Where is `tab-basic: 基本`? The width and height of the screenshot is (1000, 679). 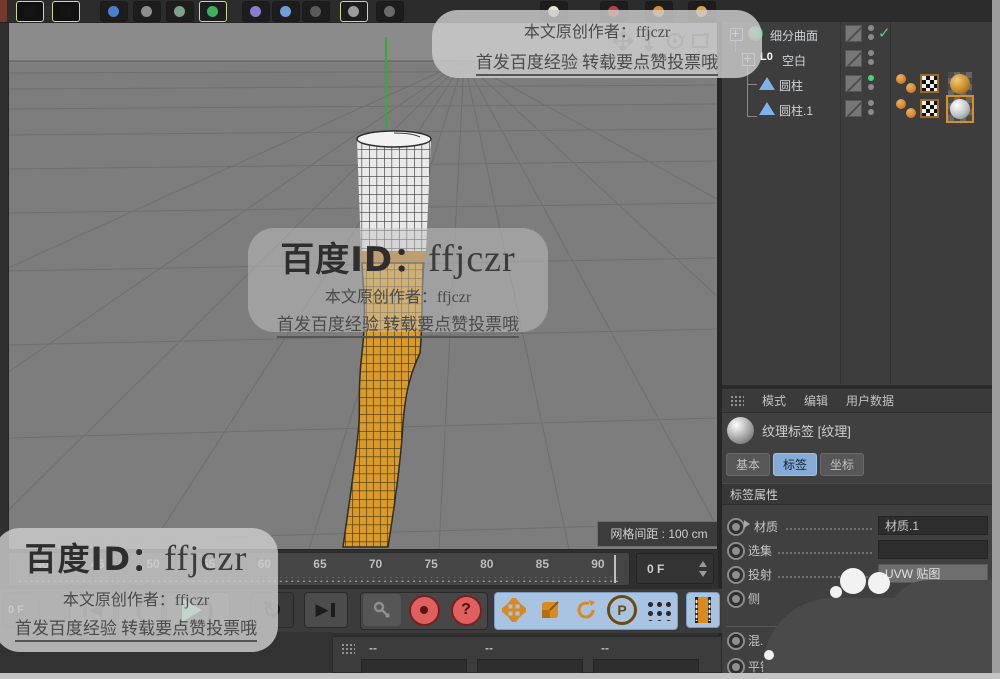
tab-basic: 基本 is located at coordinates (748, 464).